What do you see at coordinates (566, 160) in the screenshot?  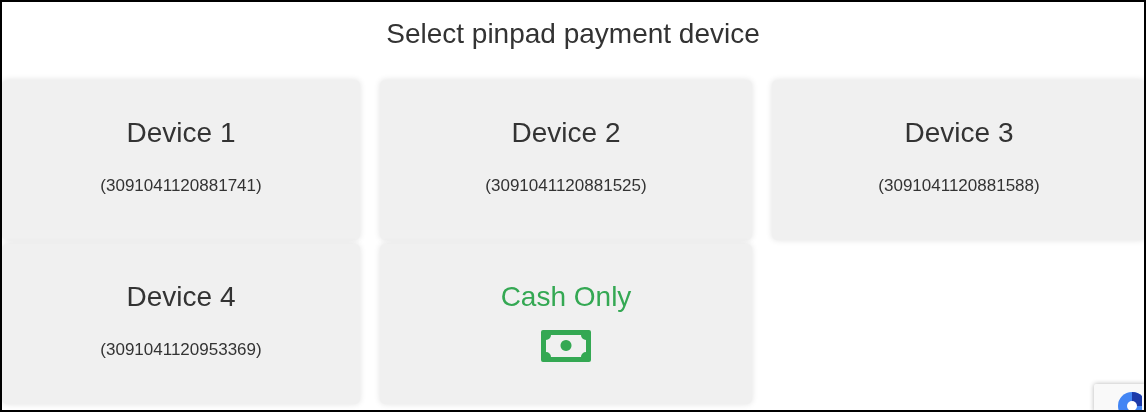 I see `device-card: Device 2 (3091041120881525)` at bounding box center [566, 160].